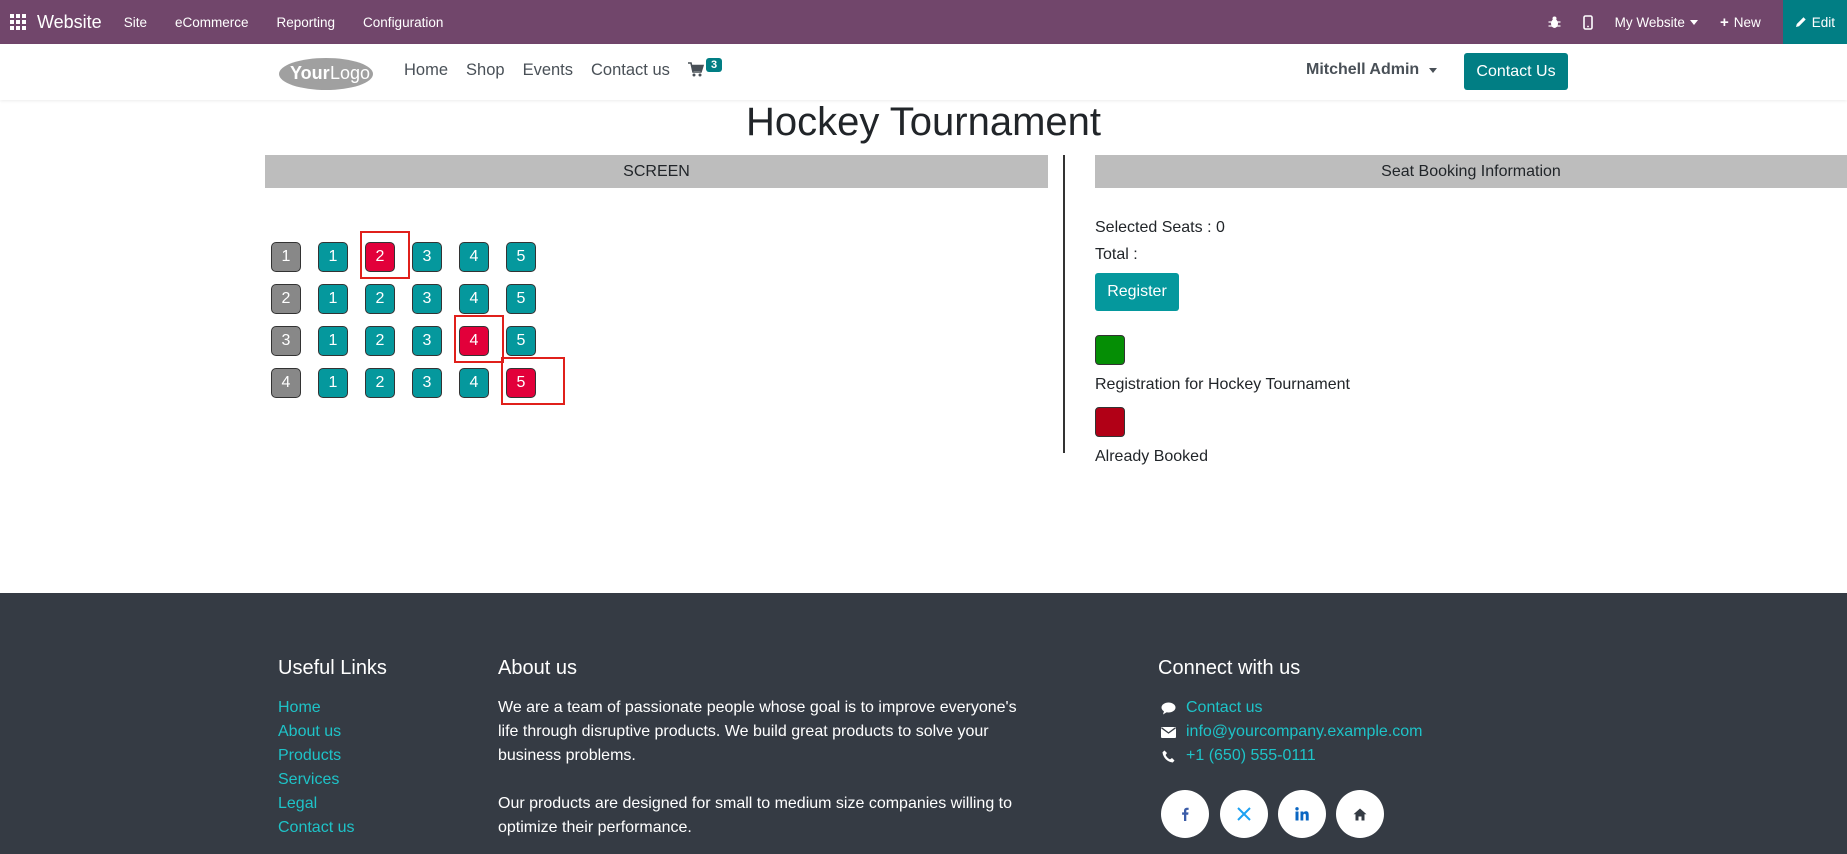  Describe the element at coordinates (309, 732) in the screenshot. I see `footer-link-about-us: About us` at that location.